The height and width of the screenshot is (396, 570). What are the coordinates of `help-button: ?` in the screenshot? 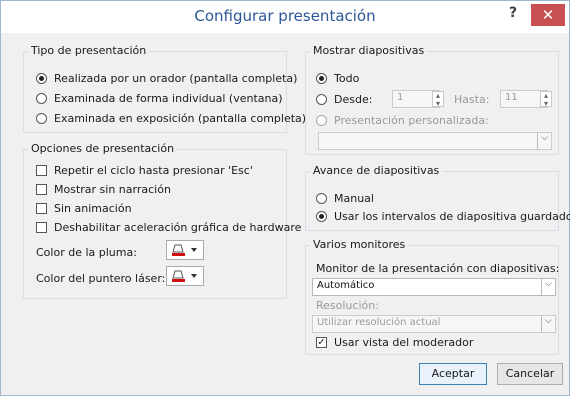 It's located at (513, 16).